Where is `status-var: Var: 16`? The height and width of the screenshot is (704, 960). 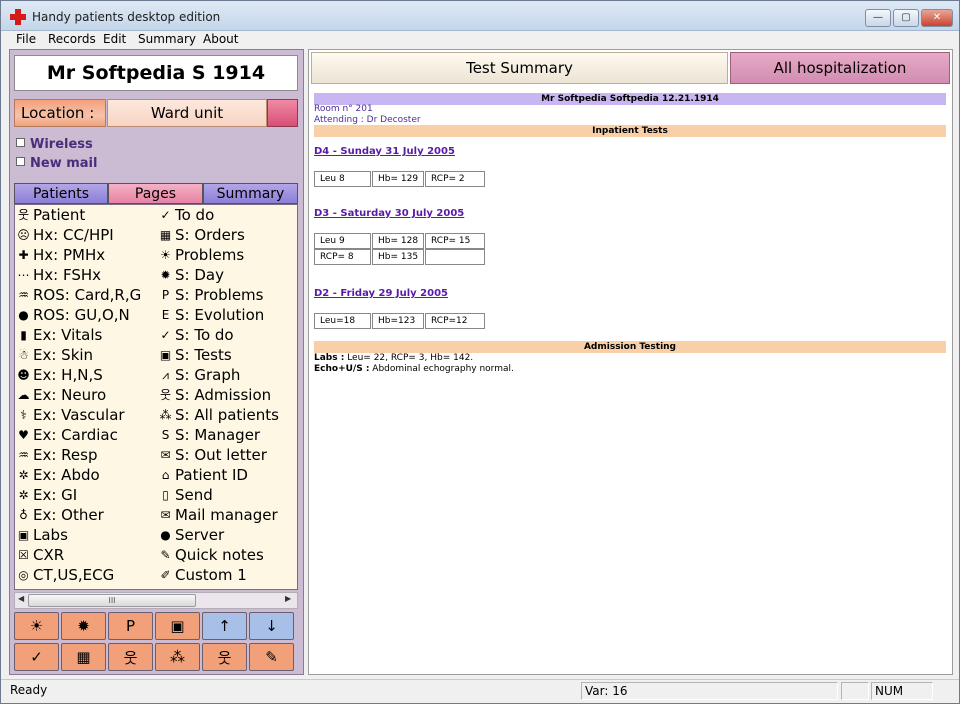
status-var: Var: 16 is located at coordinates (709, 691).